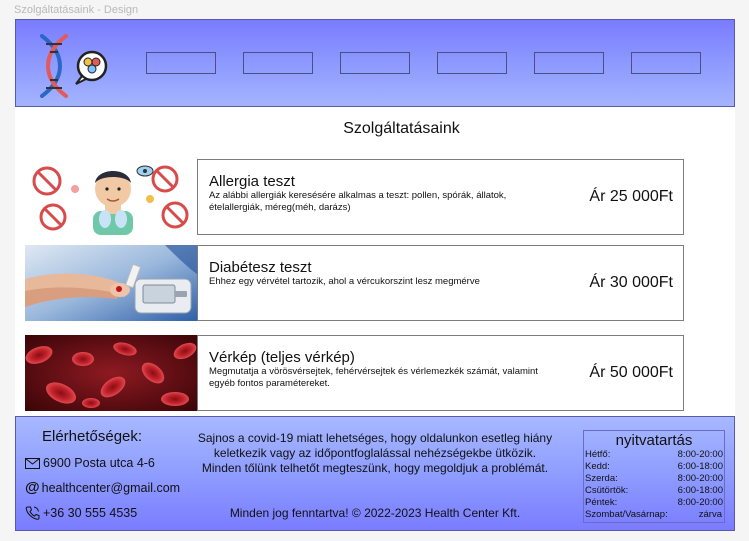  I want to click on envelope-icon, so click(32, 463).